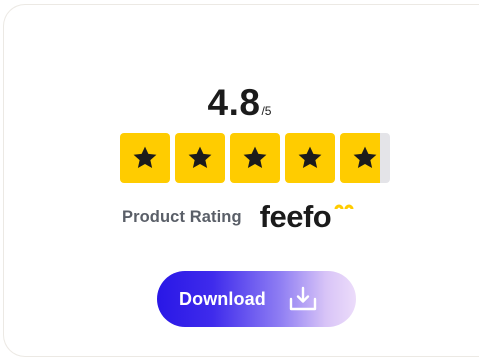  I want to click on download-tray-icon, so click(302, 298).